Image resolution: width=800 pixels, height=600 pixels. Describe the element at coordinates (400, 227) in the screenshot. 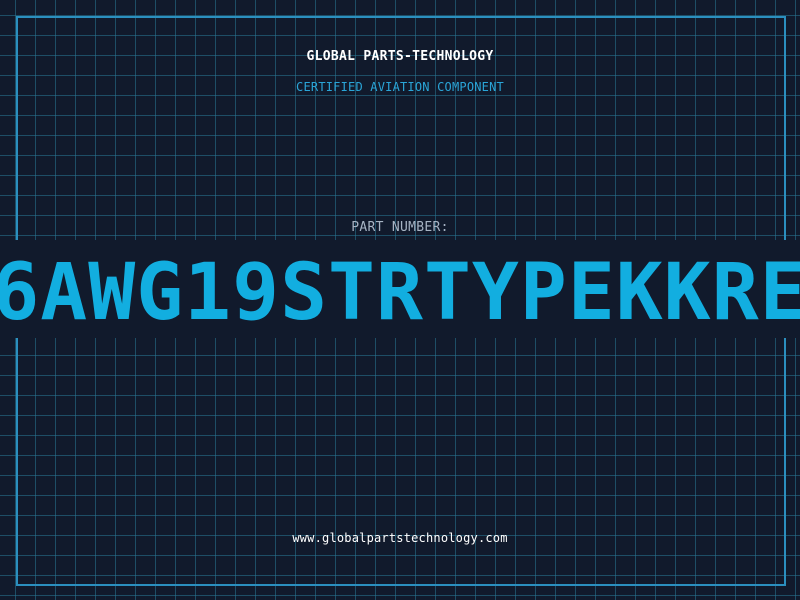

I see `part-number-label: PART NUMBER:` at that location.